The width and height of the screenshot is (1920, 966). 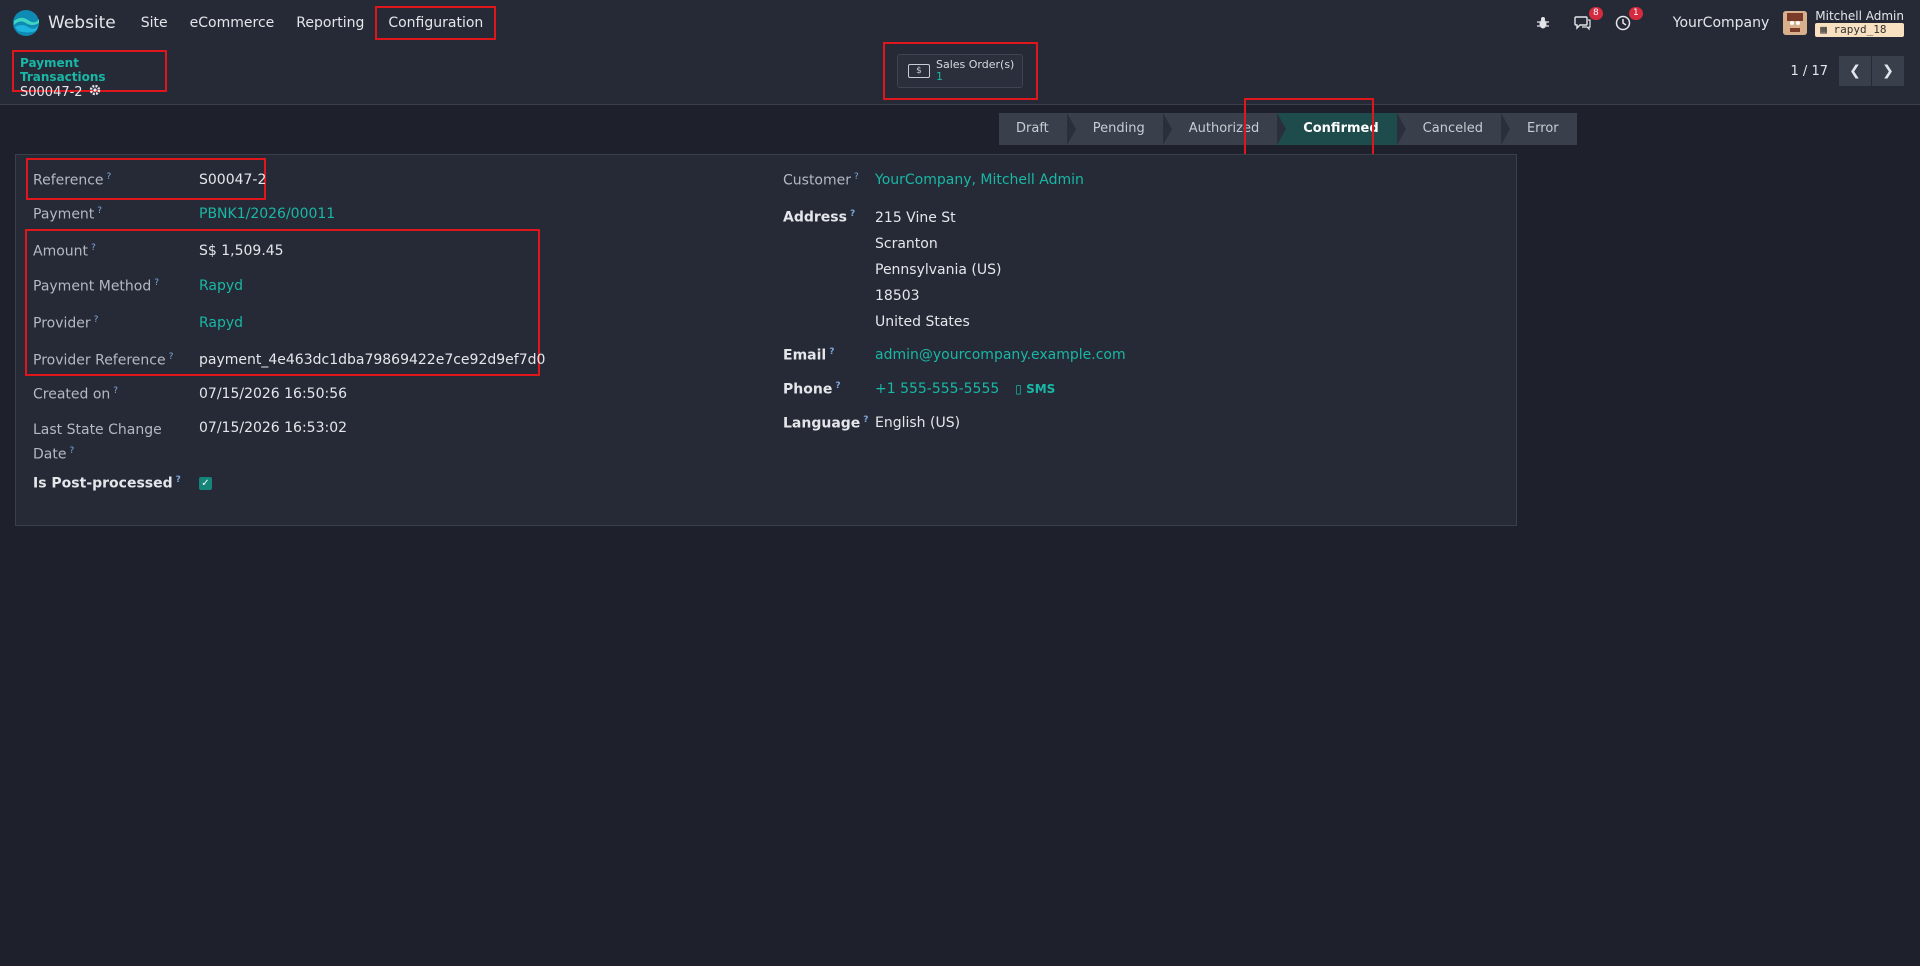 I want to click on field-email: Email? admin@yourcompany.example.com, so click(x=954, y=355).